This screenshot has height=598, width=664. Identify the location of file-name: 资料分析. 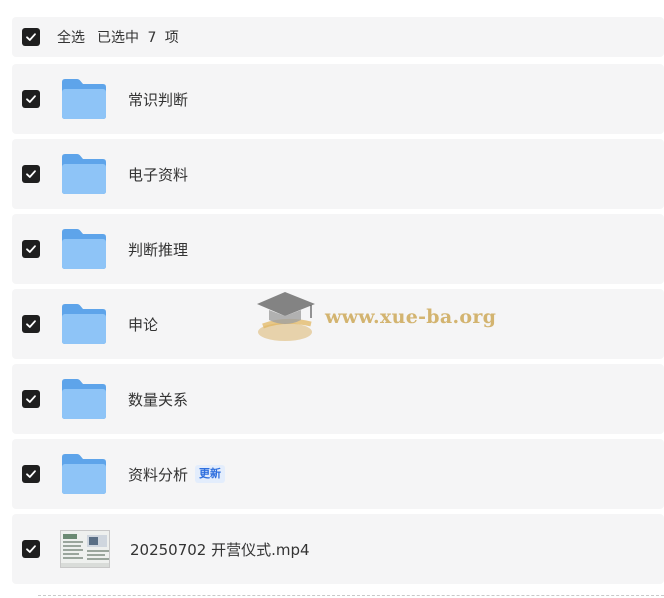
(158, 474).